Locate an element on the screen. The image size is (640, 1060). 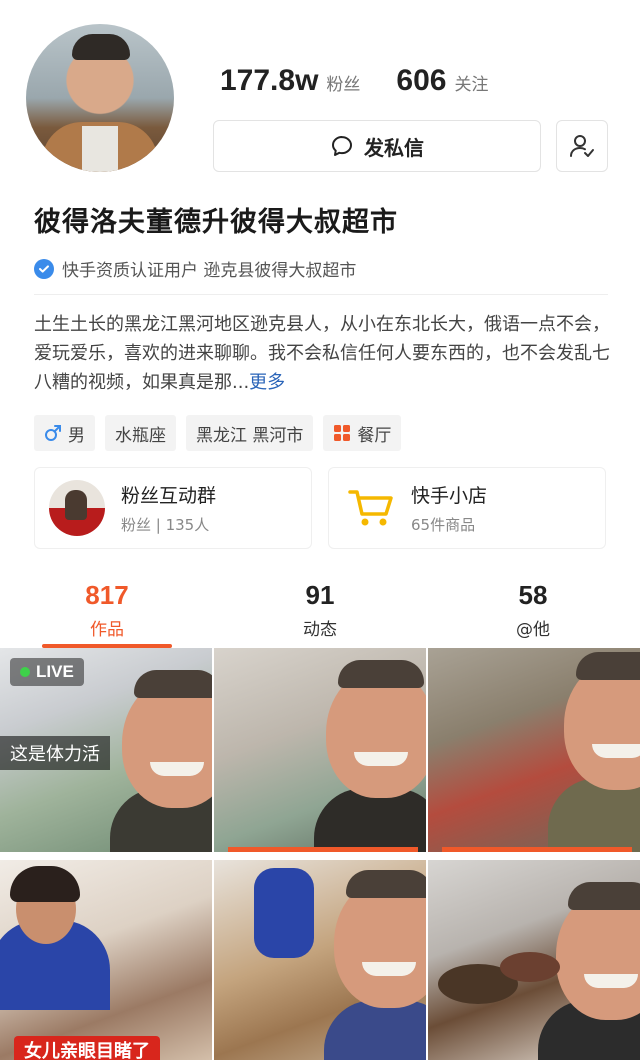
tag-location: 黑龙江 黑河市 is located at coordinates (250, 433).